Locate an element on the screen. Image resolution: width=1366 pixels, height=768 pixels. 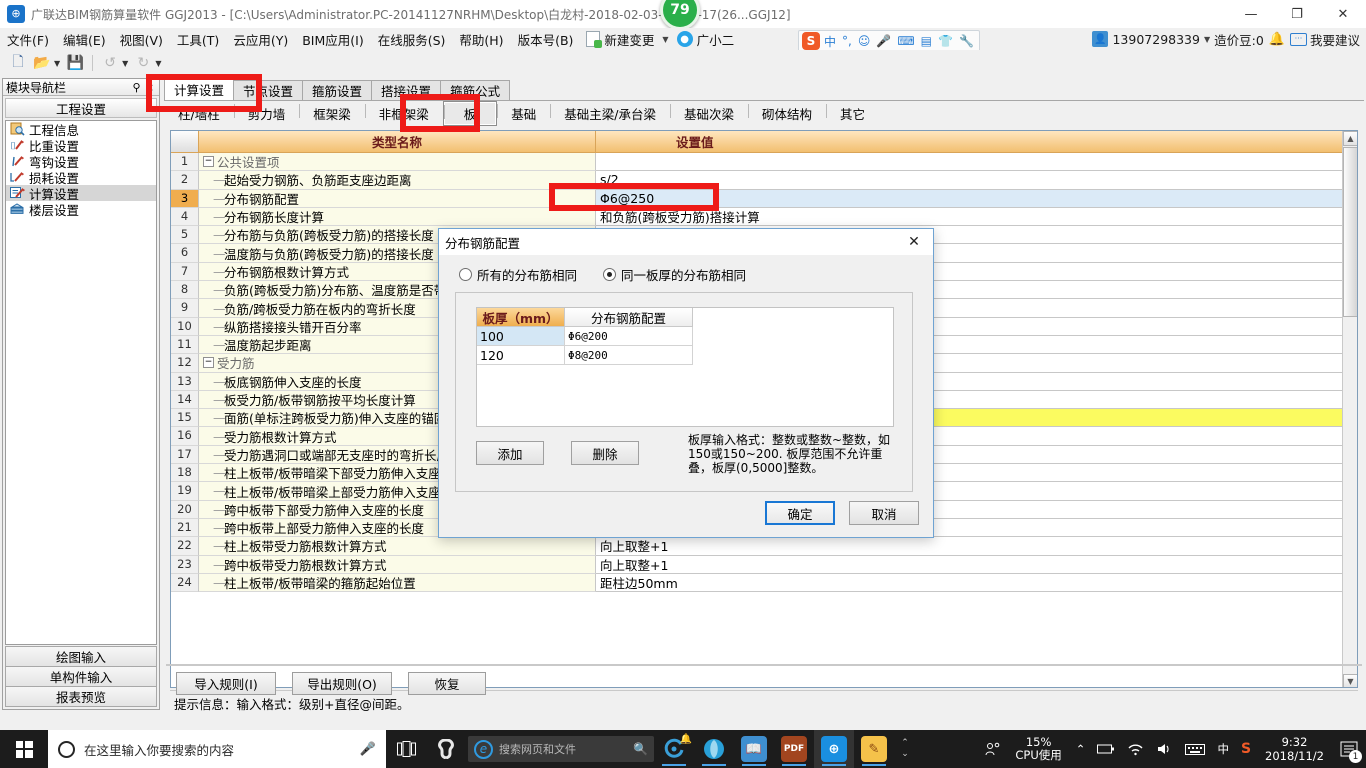
tab-slab: 板 is located at coordinates (470, 113).